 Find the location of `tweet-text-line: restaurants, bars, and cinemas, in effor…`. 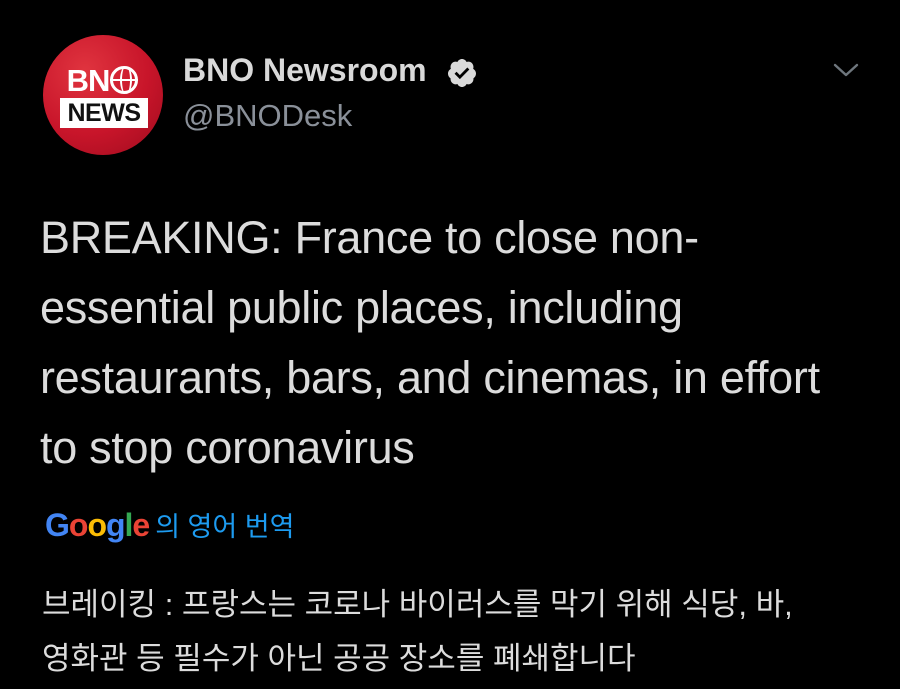

tweet-text-line: restaurants, bars, and cinemas, in effor… is located at coordinates (430, 377).